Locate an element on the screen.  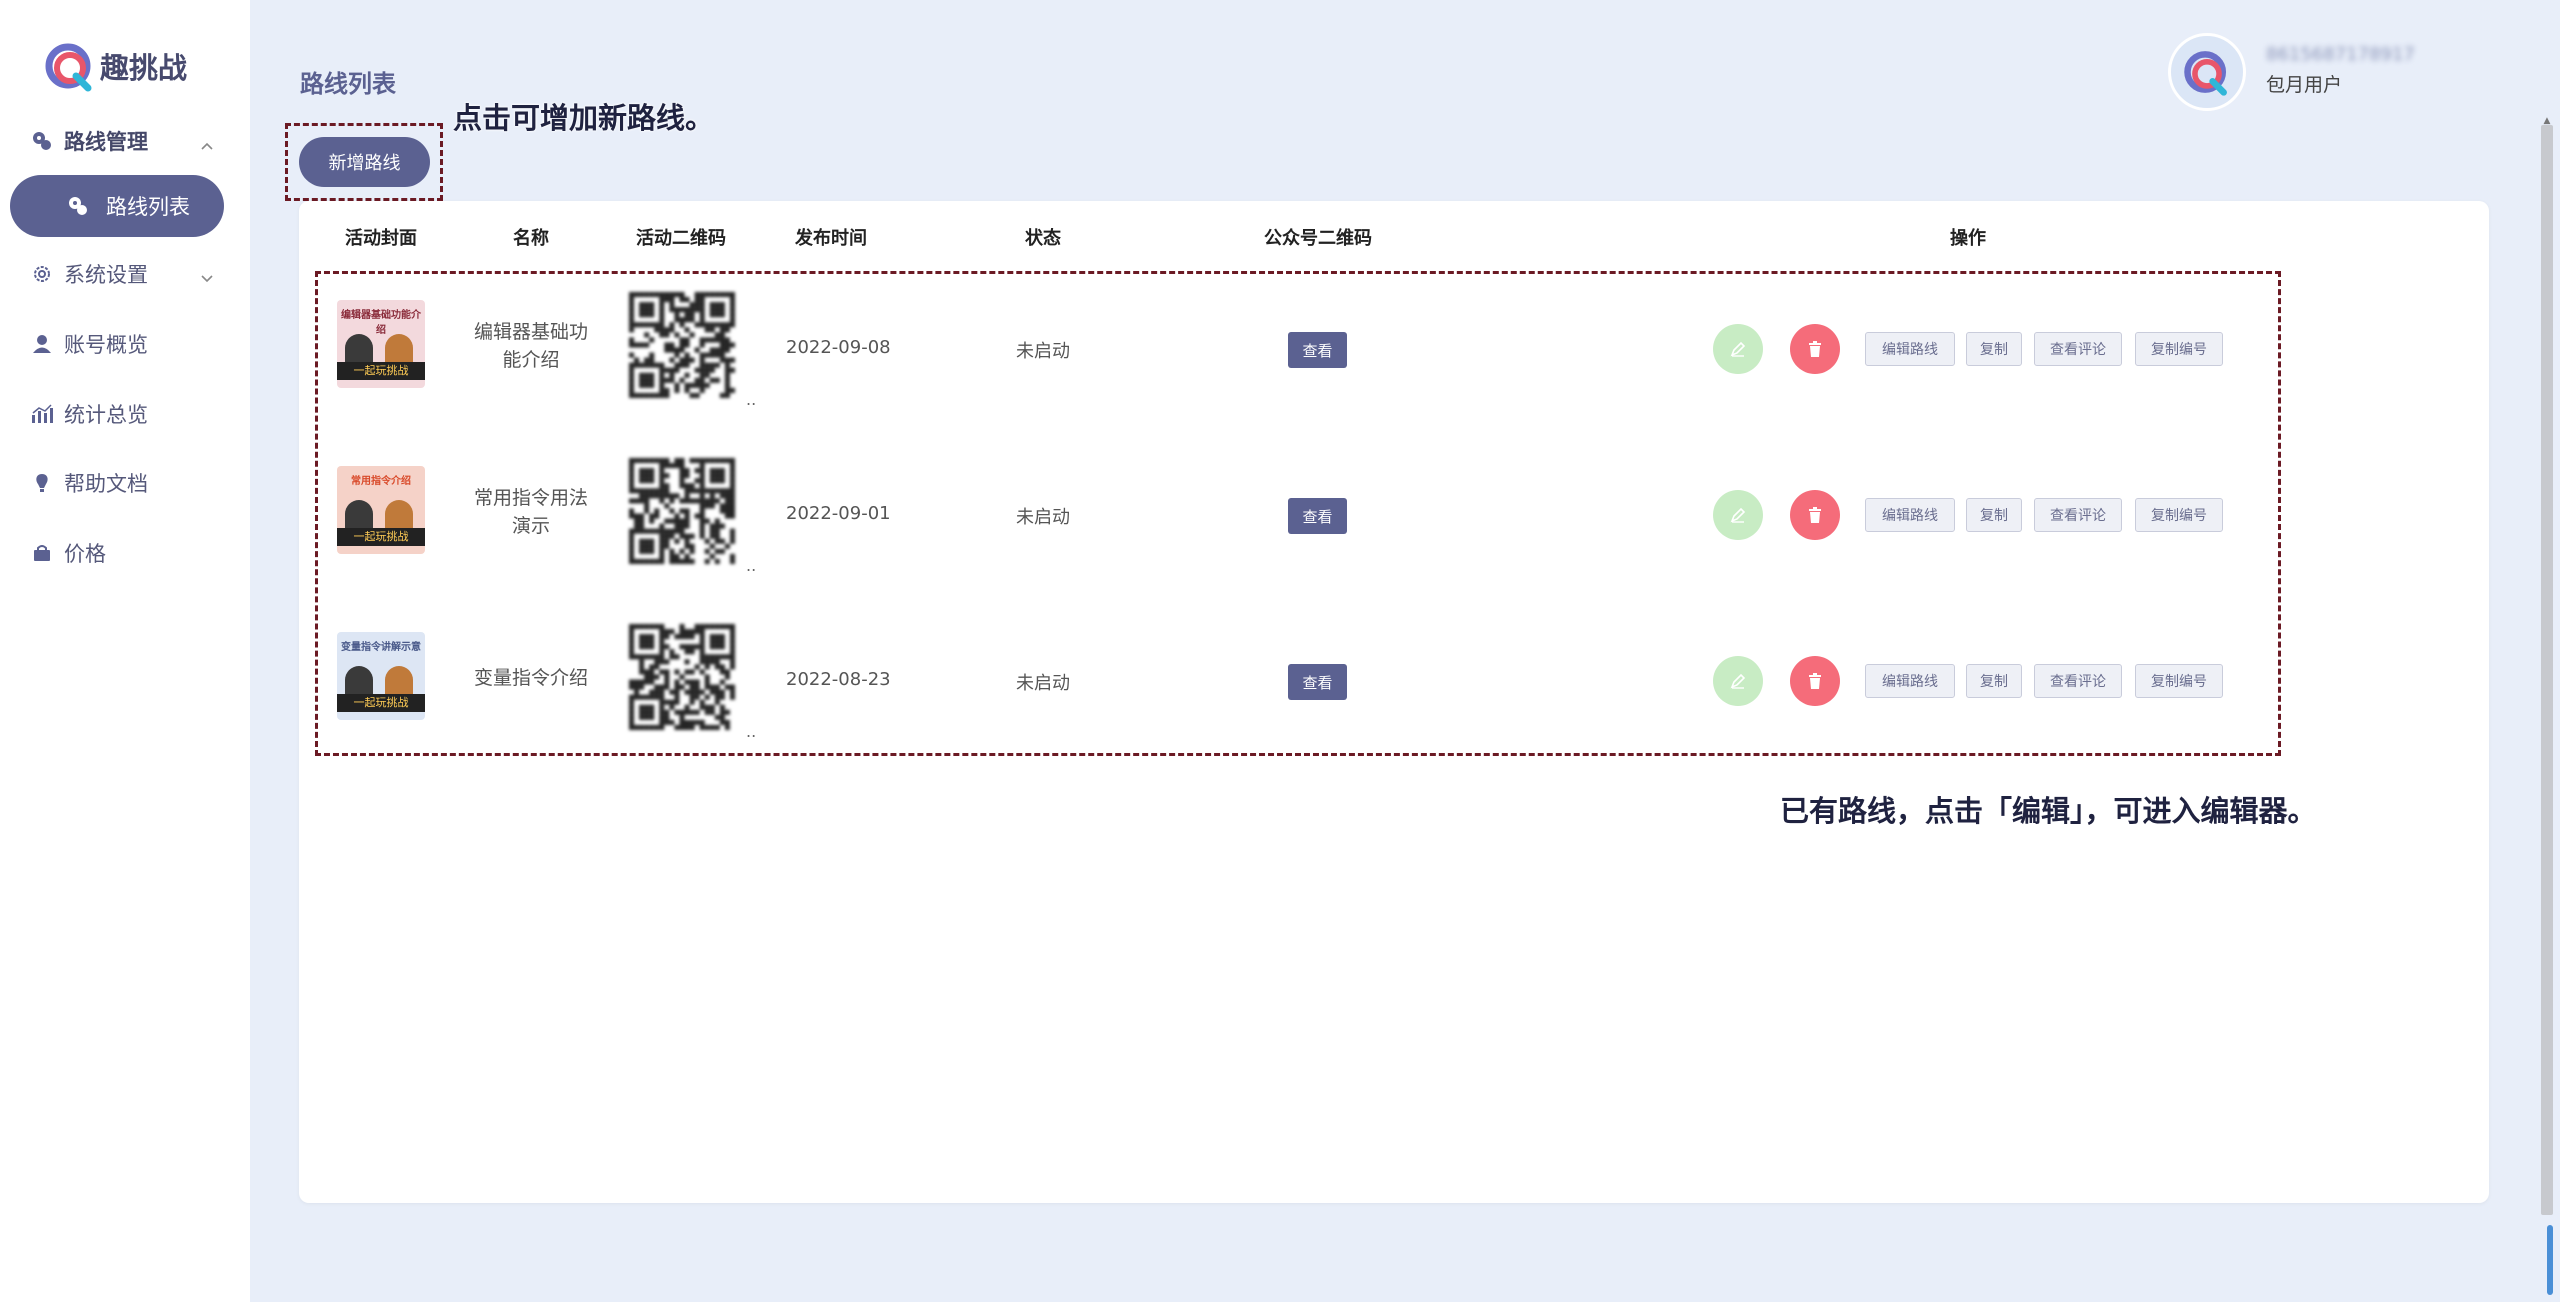
sidebar-item-label: 系统设置 is located at coordinates (106, 275).